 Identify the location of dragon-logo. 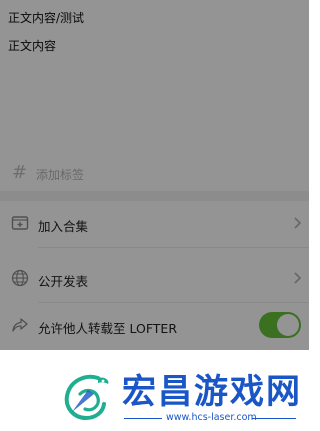
(86, 397).